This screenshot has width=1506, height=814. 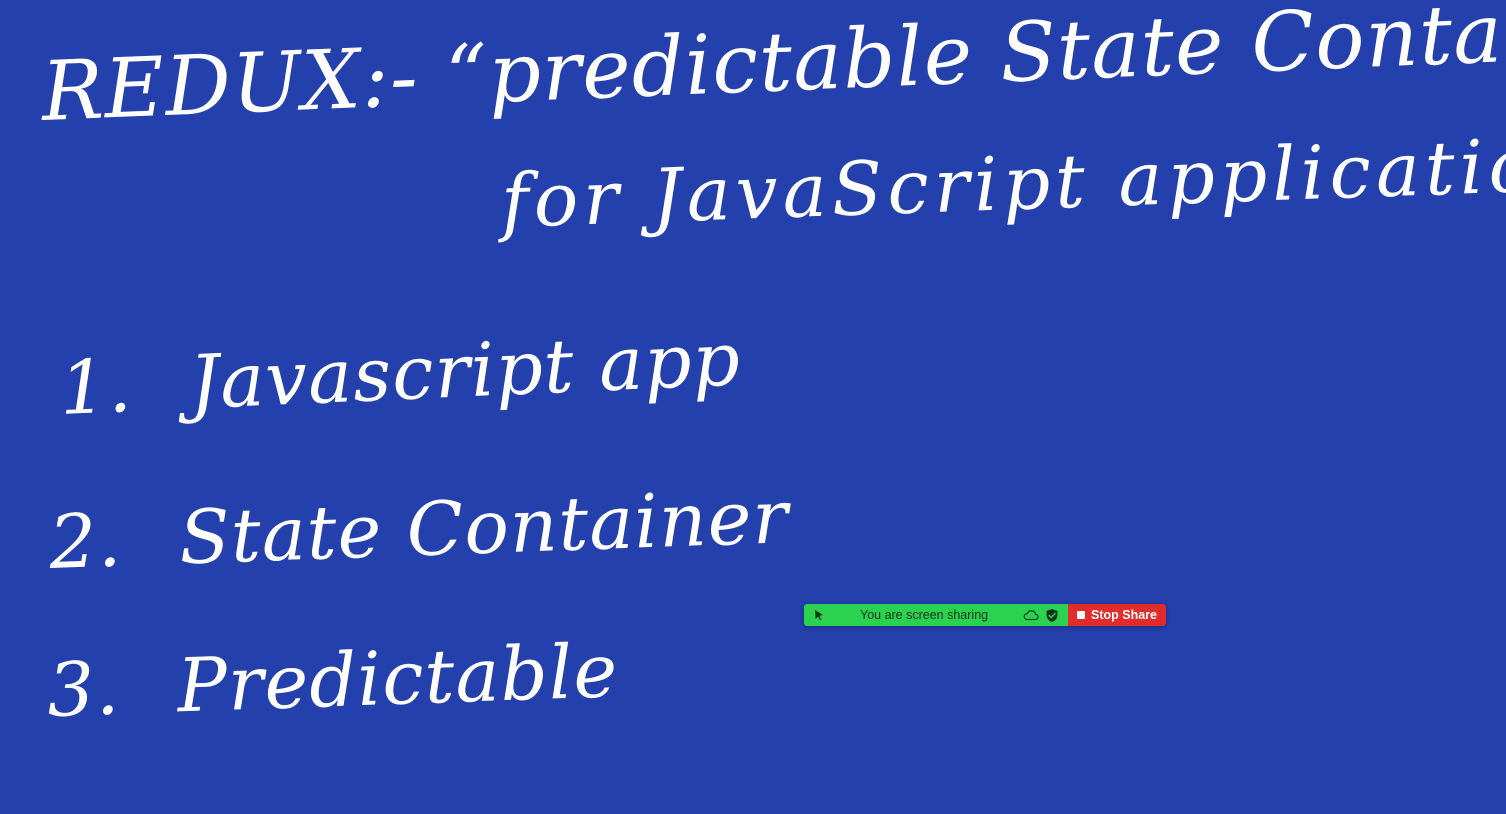 What do you see at coordinates (1081, 615) in the screenshot?
I see `stop-square-icon` at bounding box center [1081, 615].